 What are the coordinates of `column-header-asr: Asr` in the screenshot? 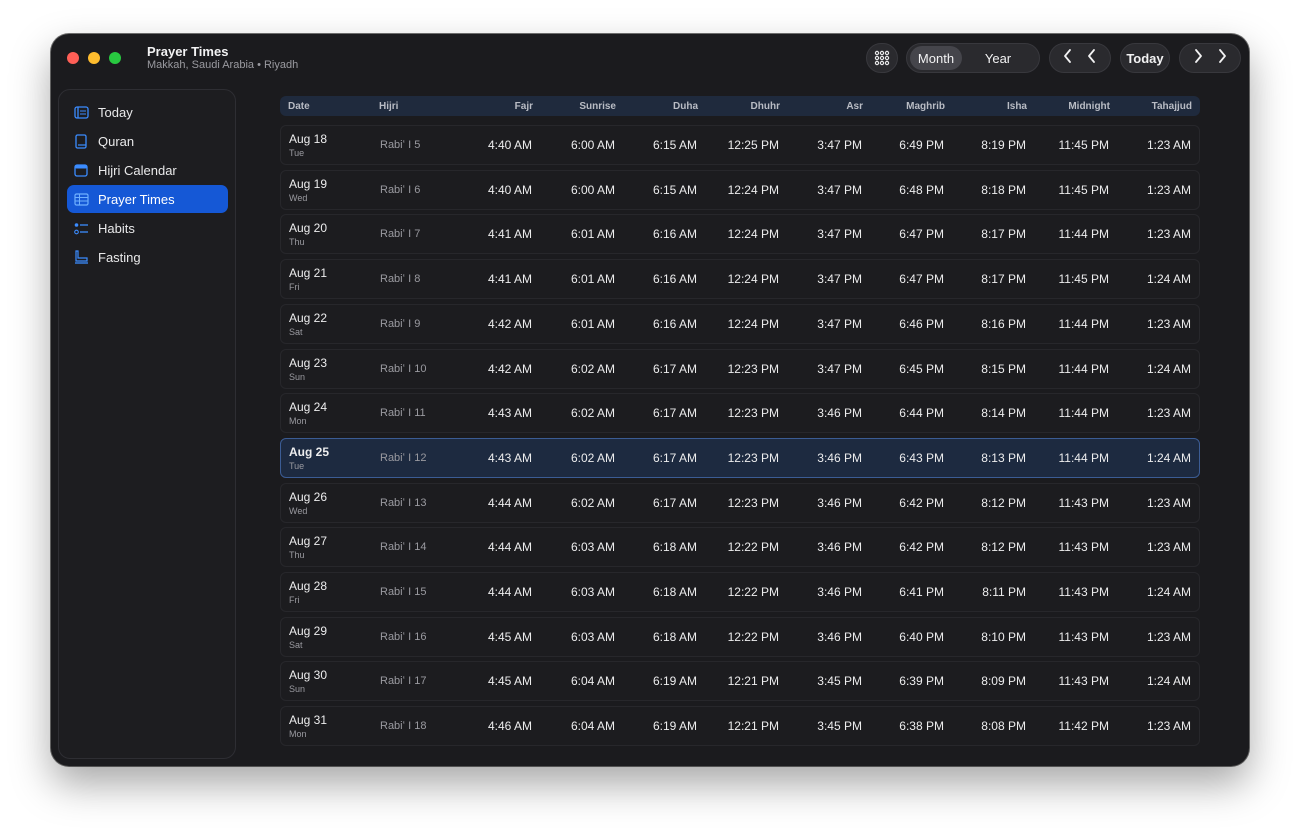 It's located at (854, 106).